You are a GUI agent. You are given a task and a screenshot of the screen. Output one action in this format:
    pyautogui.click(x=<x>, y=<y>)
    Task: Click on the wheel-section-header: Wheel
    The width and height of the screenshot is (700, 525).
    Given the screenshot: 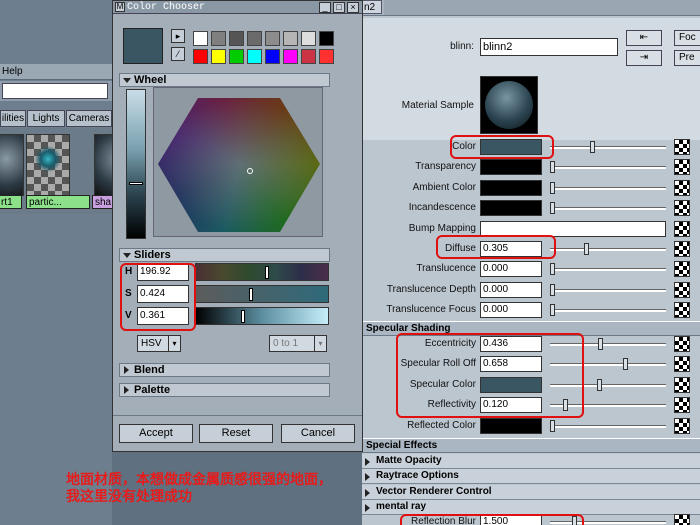 What is the action you would take?
    pyautogui.click(x=224, y=80)
    